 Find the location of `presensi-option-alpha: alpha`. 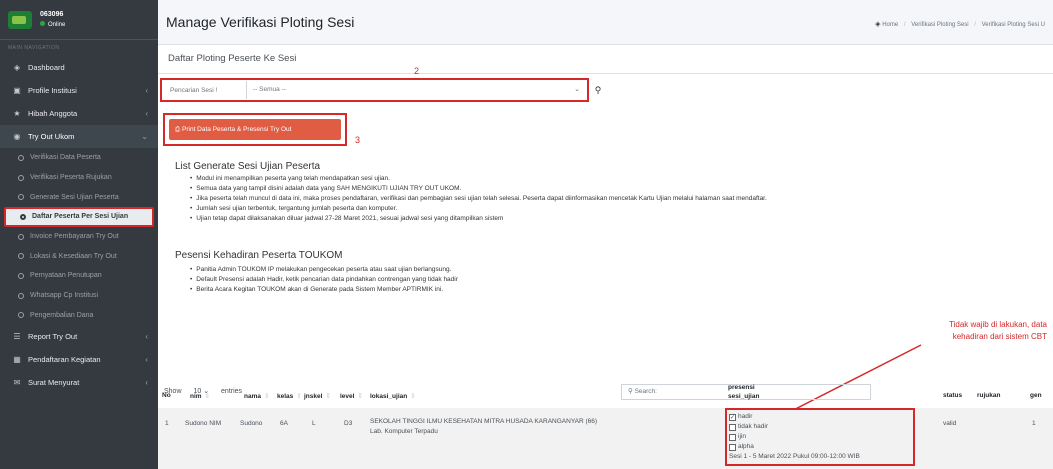

presensi-option-alpha: alpha is located at coordinates (794, 447).